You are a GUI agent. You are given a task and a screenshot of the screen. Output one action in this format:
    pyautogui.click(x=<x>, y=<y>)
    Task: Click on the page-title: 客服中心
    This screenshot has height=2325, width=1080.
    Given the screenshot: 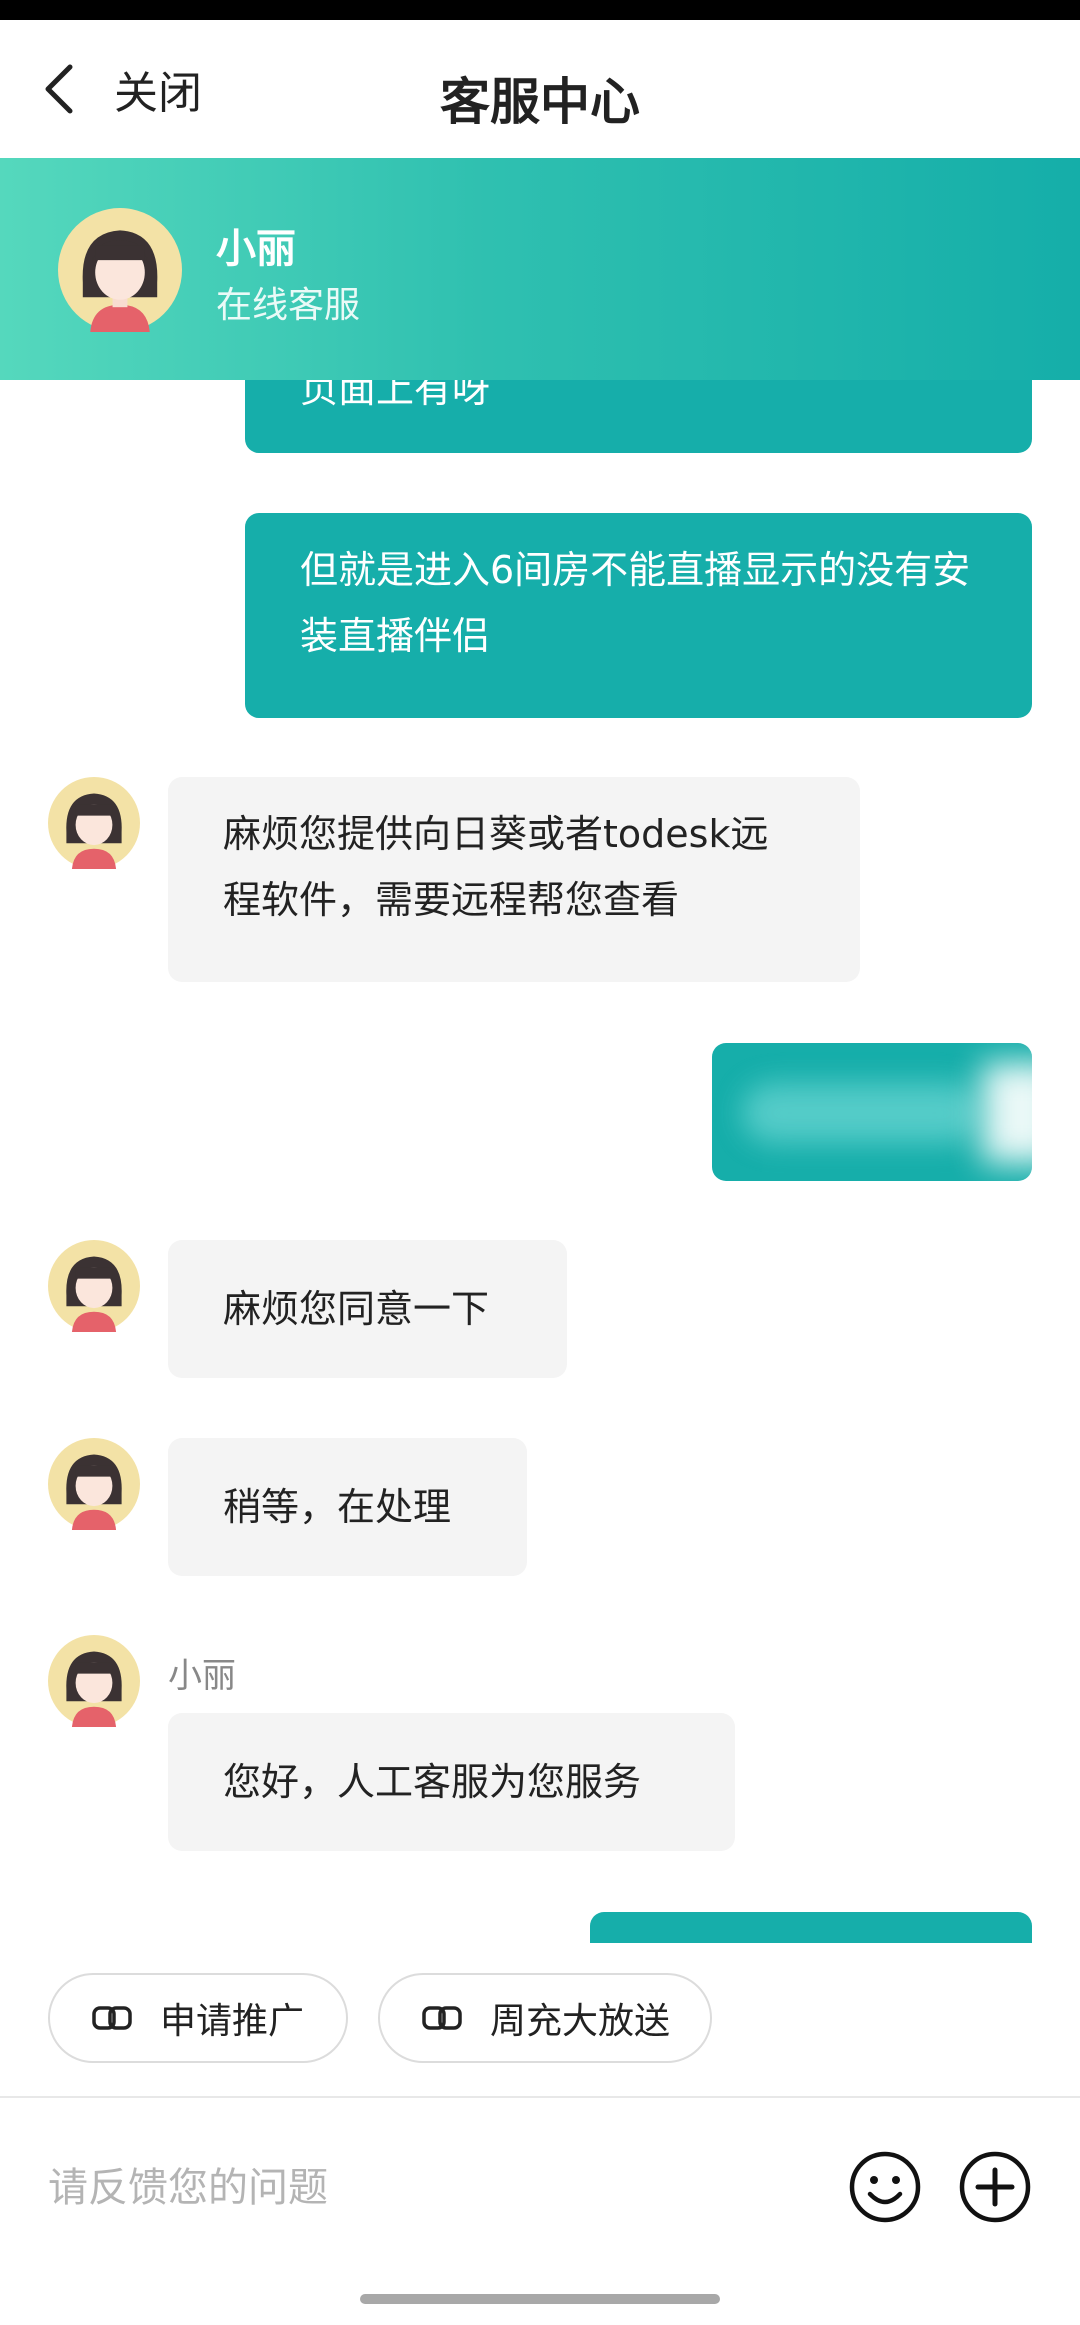 What is the action you would take?
    pyautogui.click(x=540, y=102)
    